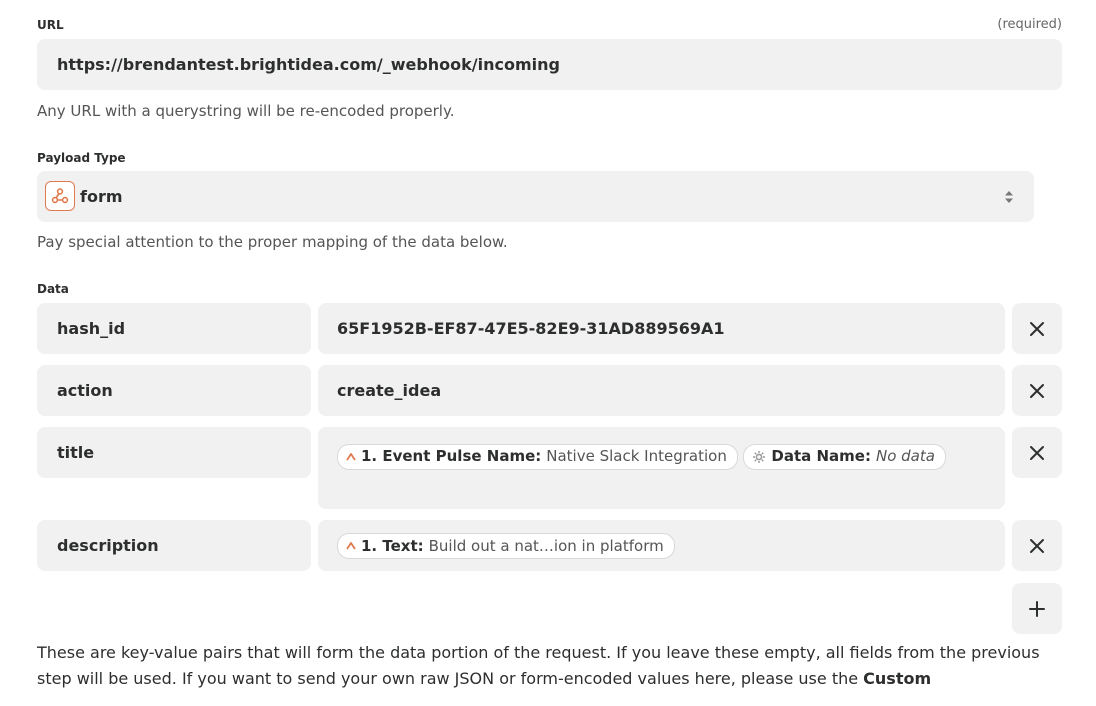  Describe the element at coordinates (53, 289) in the screenshot. I see `data-label: Data` at that location.